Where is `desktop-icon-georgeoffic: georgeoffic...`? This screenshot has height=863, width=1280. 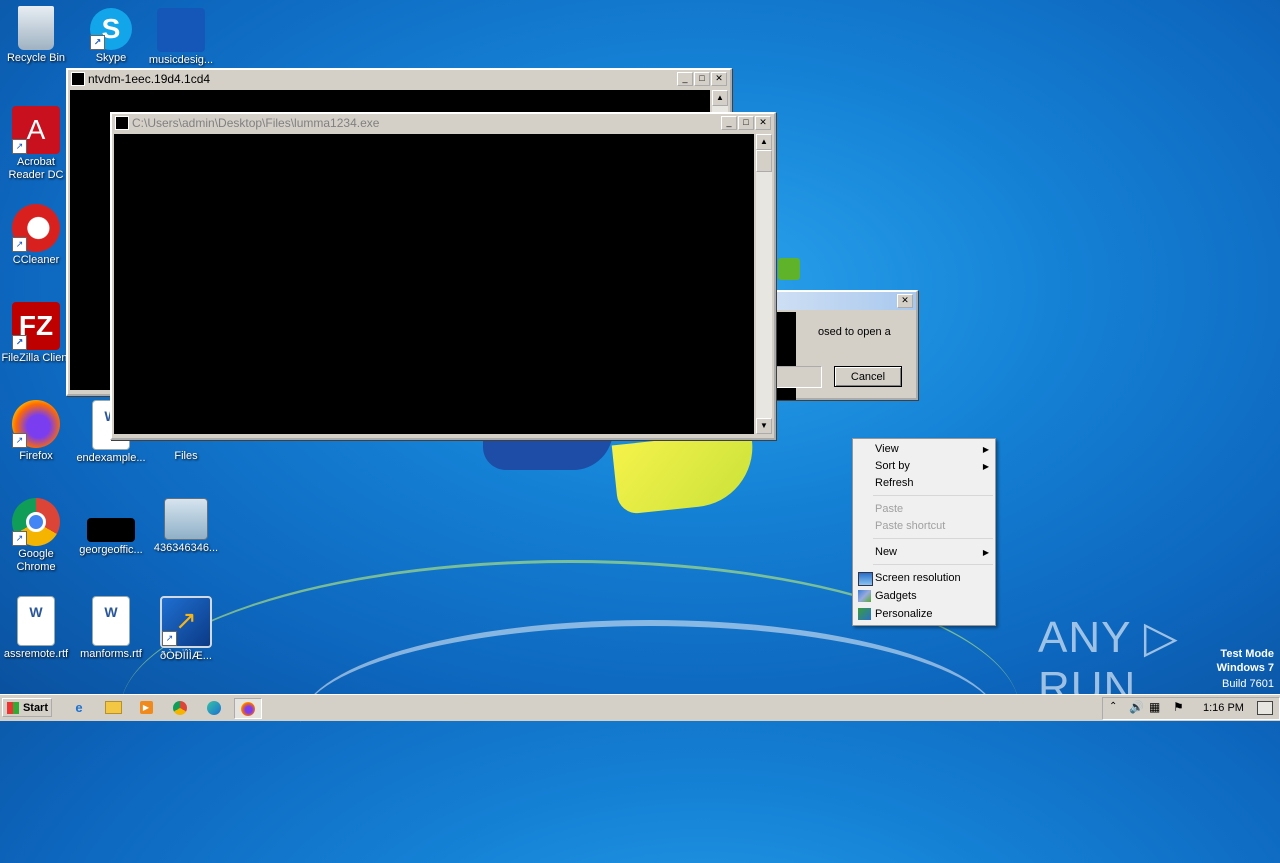 desktop-icon-georgeoffic: georgeoffic... is located at coordinates (111, 527).